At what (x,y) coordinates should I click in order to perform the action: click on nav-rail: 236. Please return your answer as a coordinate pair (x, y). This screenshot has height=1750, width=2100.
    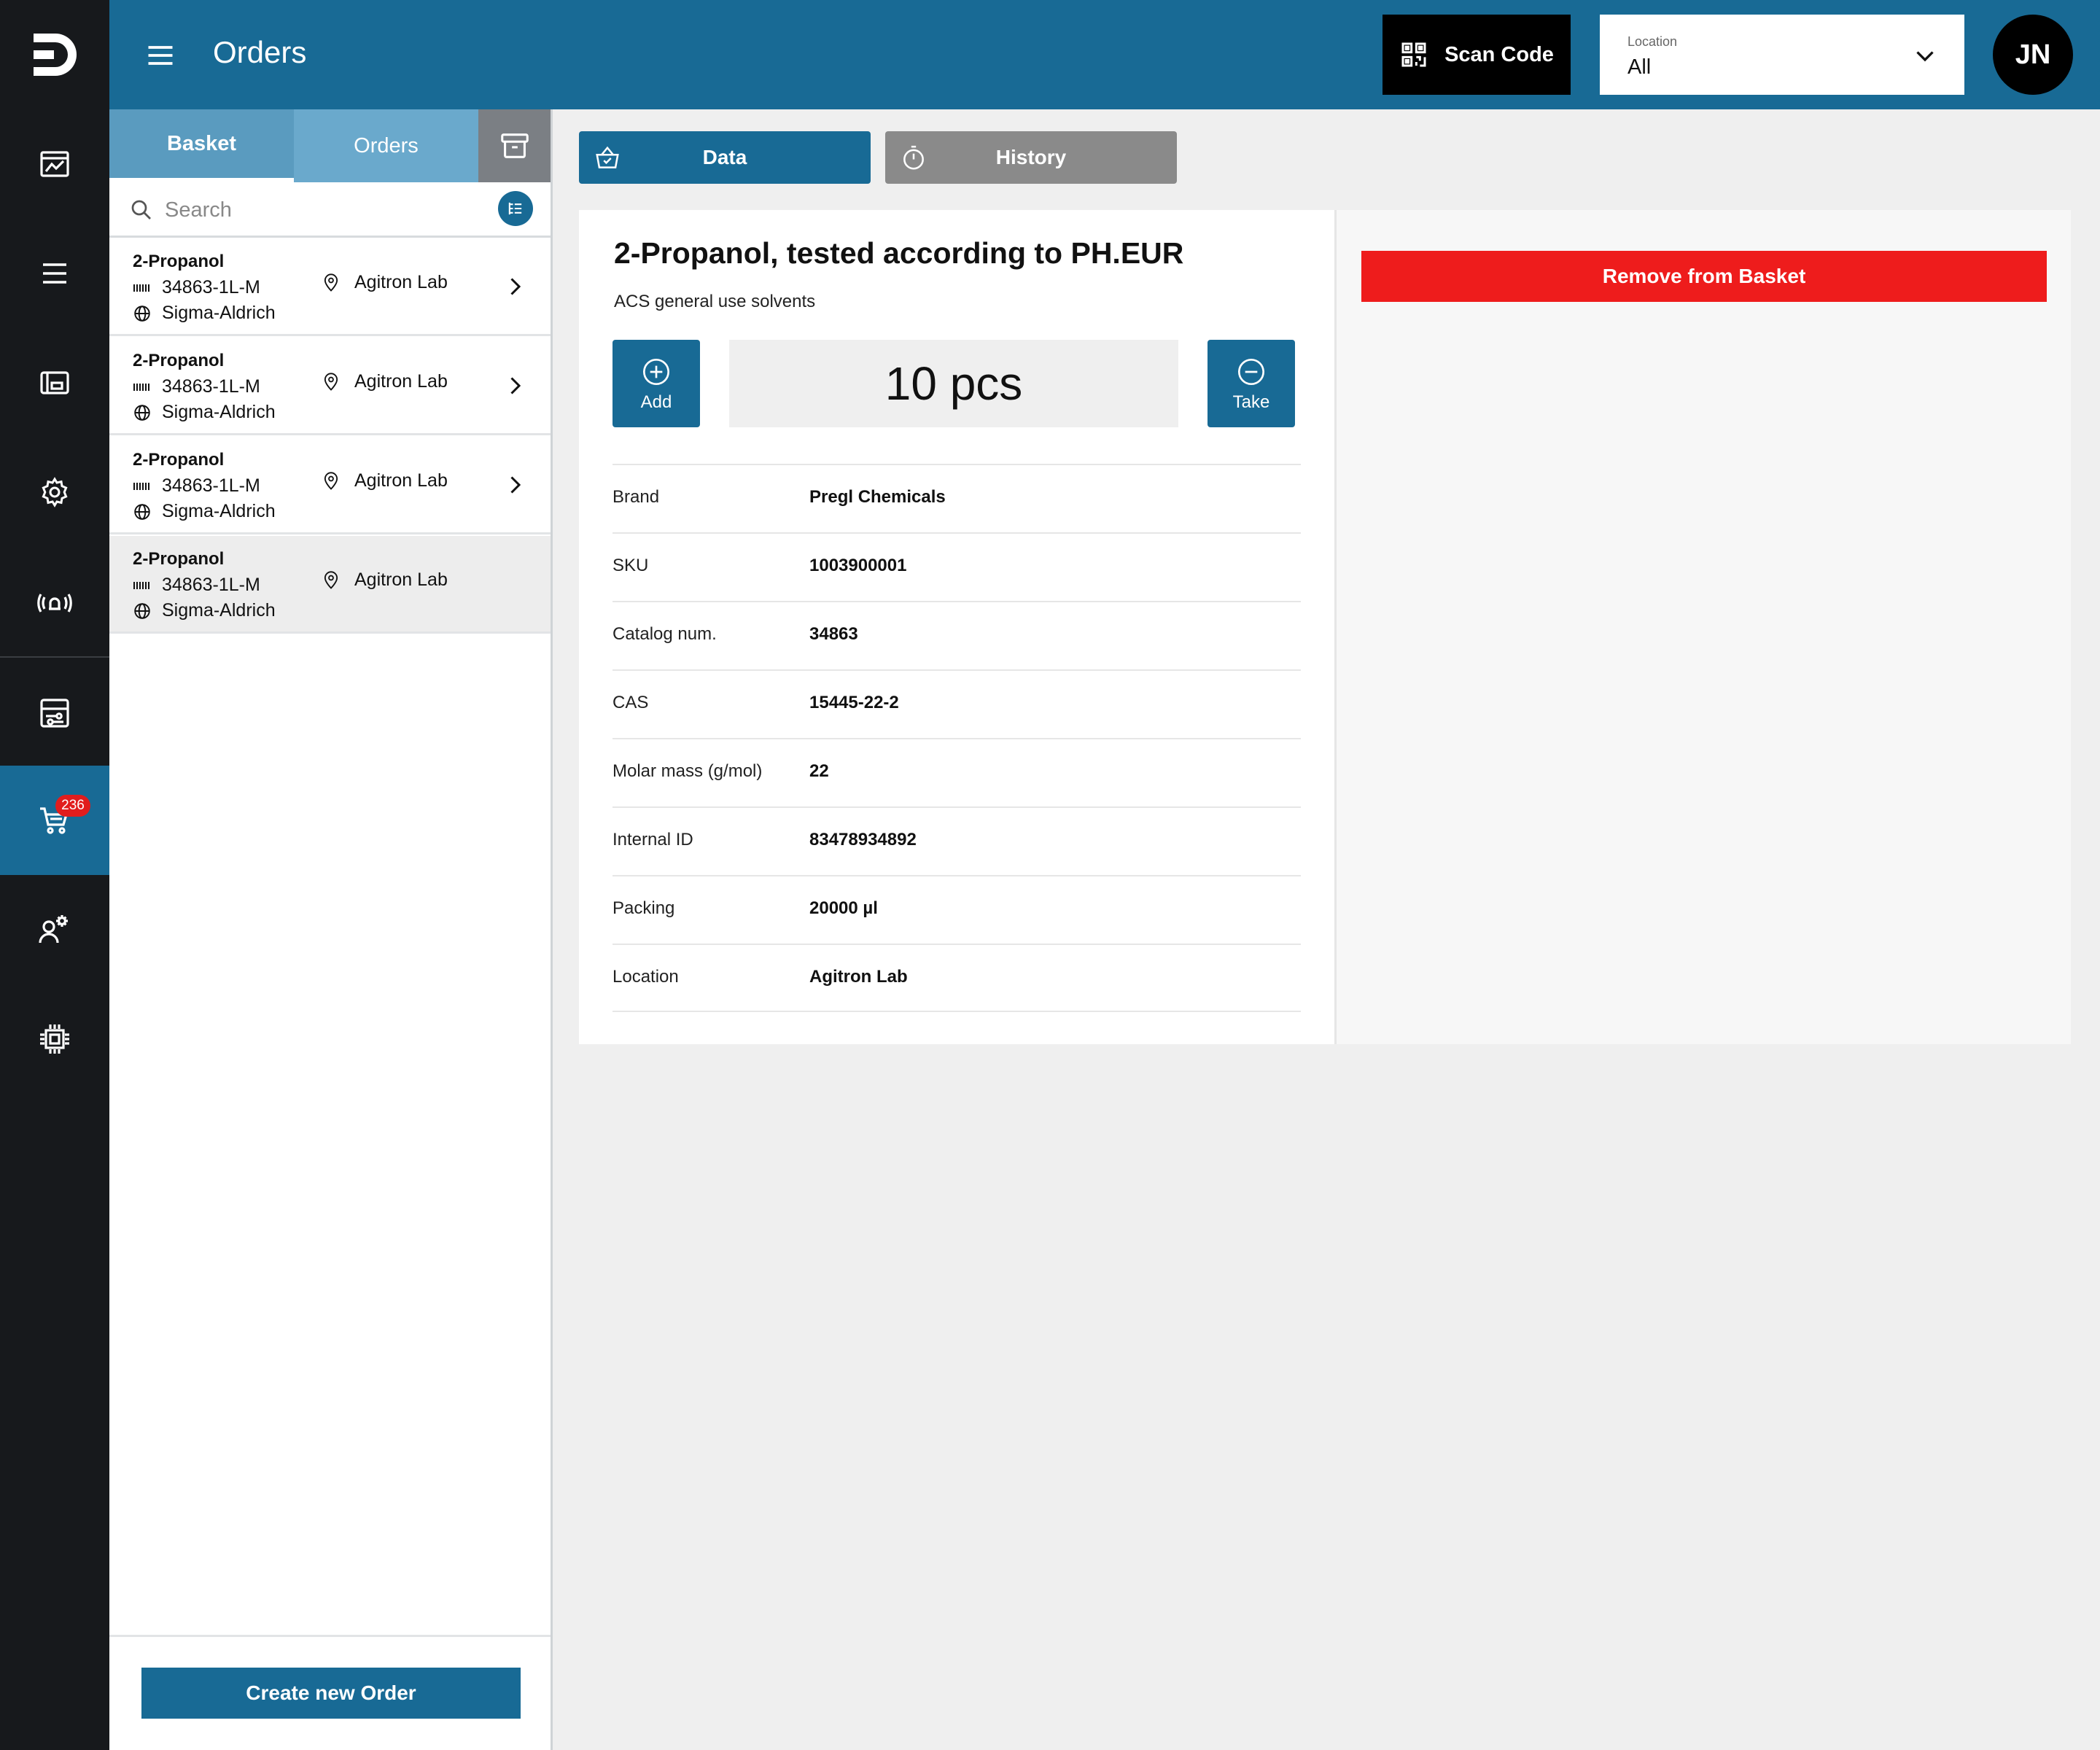
    Looking at the image, I should click on (54, 875).